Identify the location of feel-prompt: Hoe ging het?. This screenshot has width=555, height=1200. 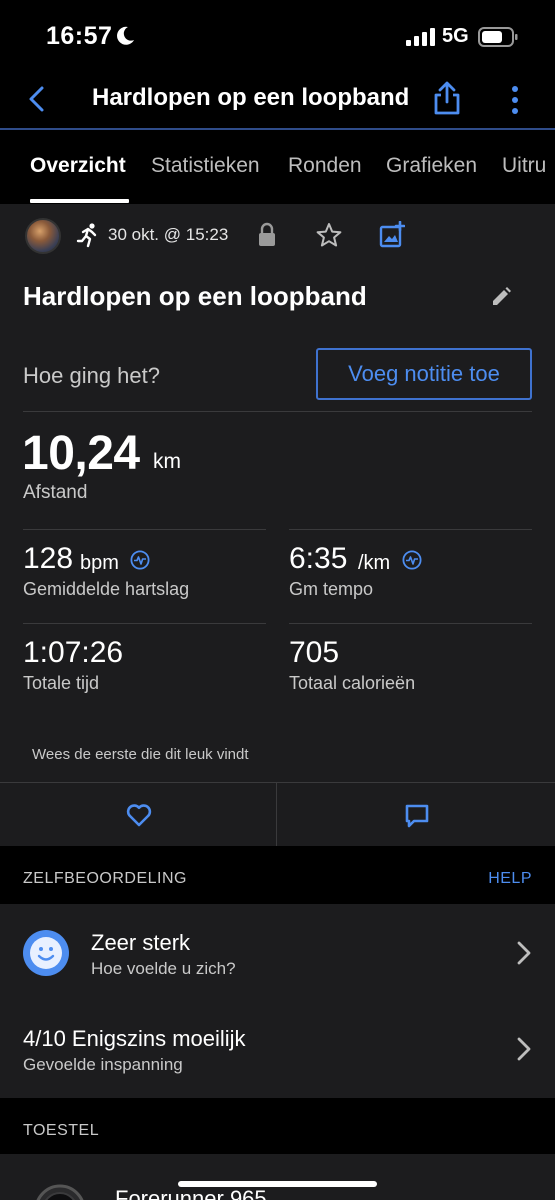
(91, 375).